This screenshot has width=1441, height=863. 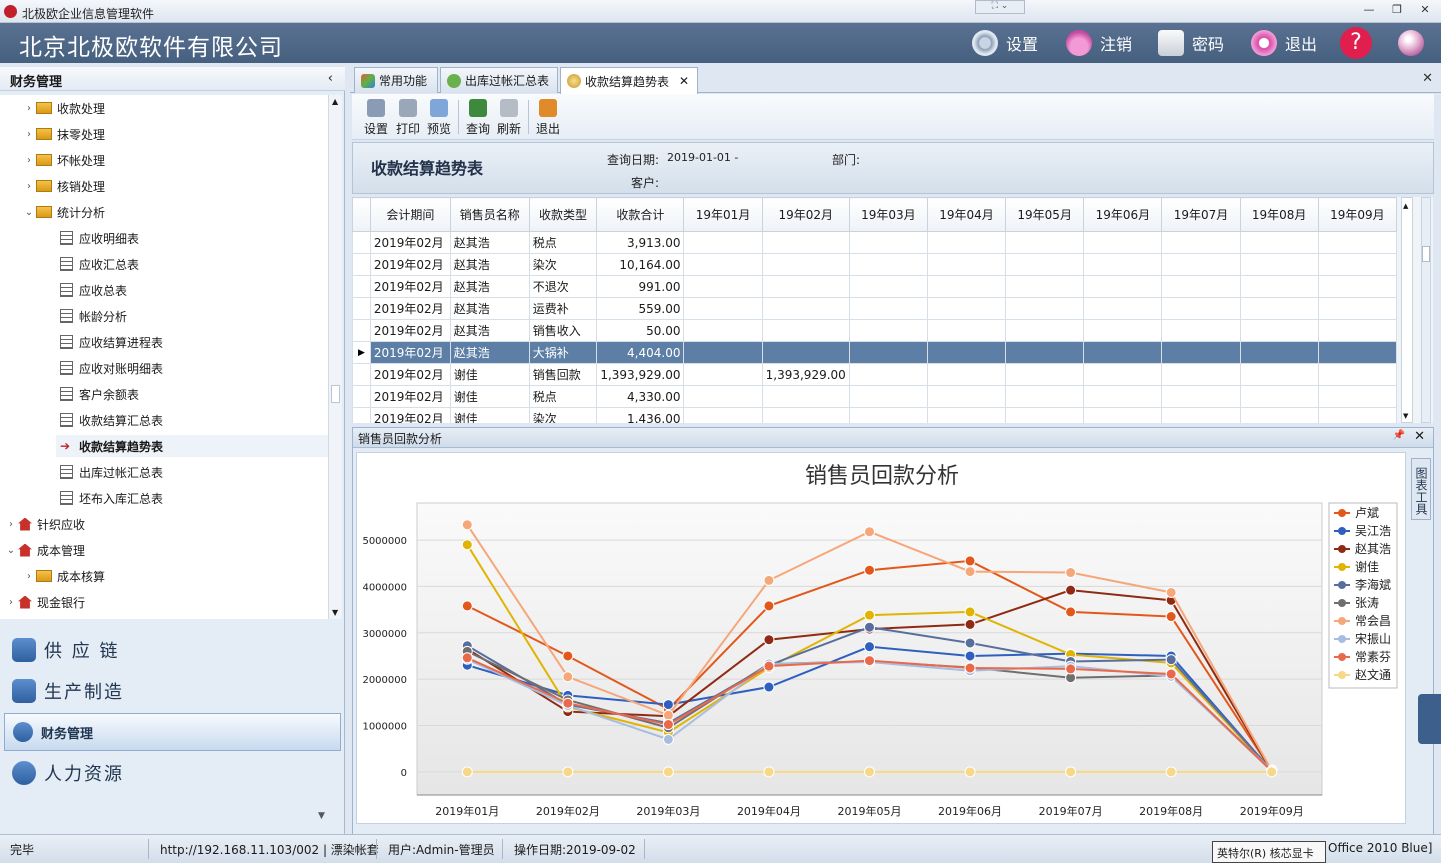 What do you see at coordinates (888, 214) in the screenshot?
I see `column-header: 19年03月` at bounding box center [888, 214].